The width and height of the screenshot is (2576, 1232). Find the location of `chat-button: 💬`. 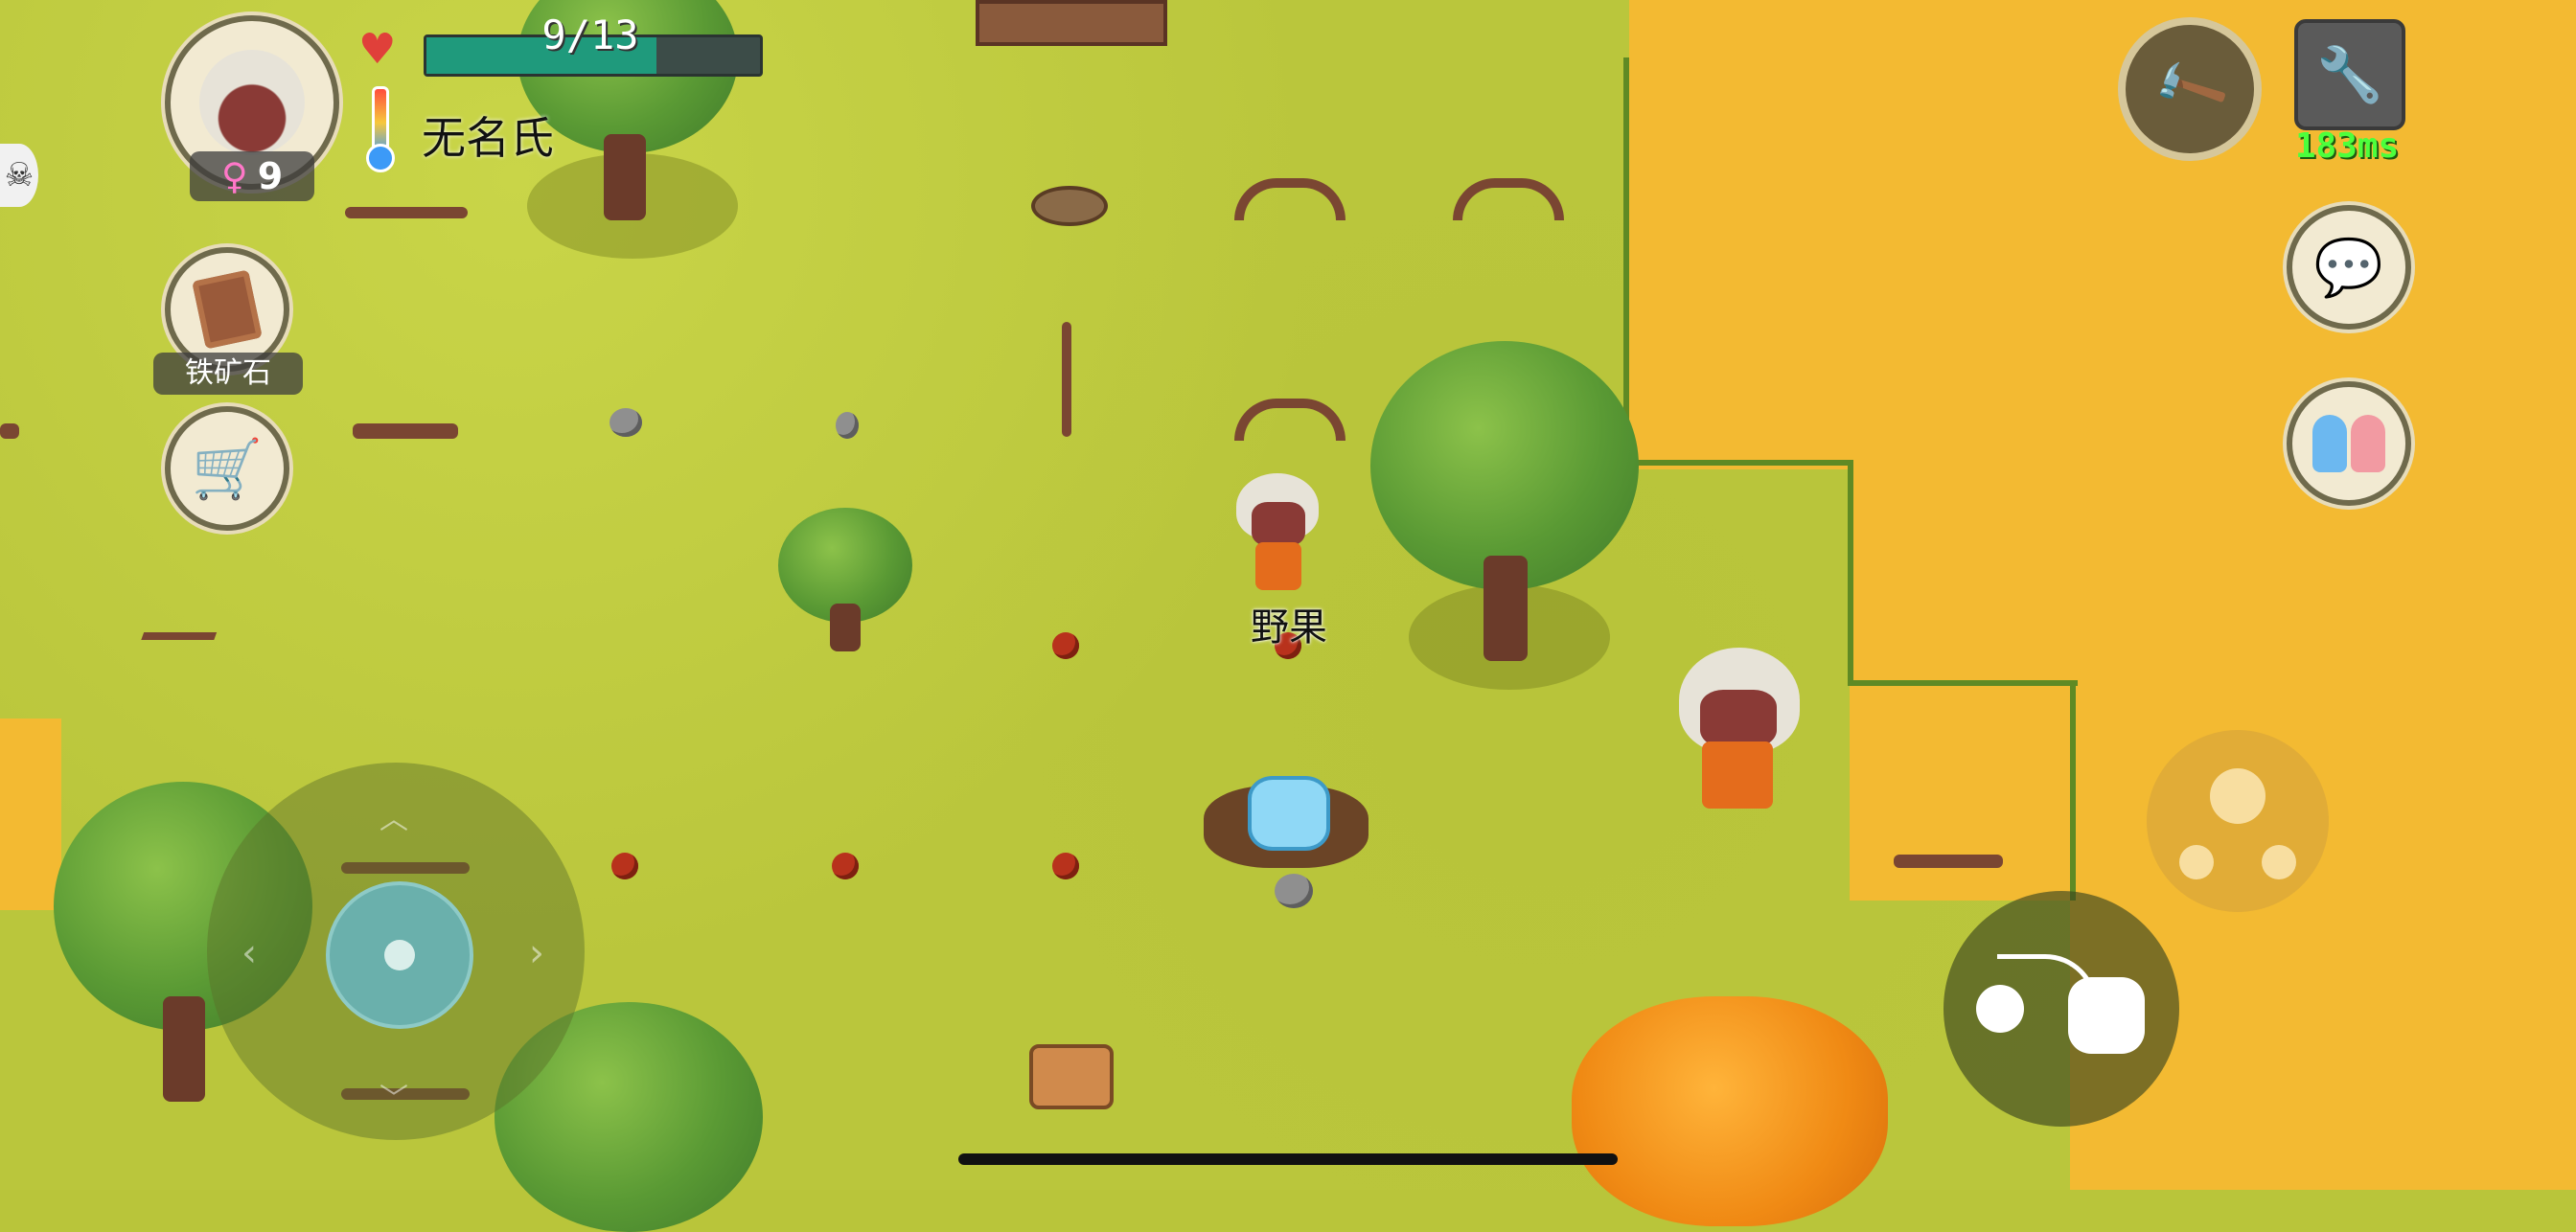

chat-button: 💬 is located at coordinates (2349, 267).